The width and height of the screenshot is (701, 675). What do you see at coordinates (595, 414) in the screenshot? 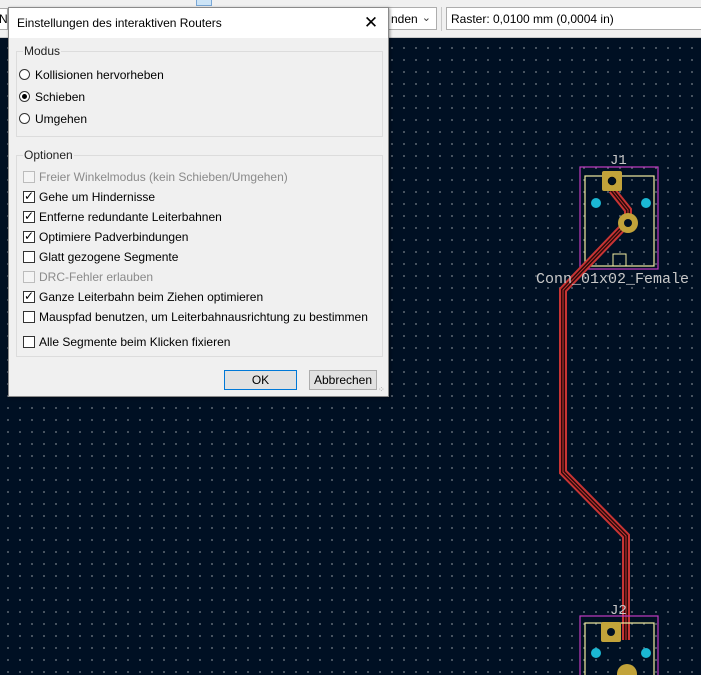
I see `trace-inner` at bounding box center [595, 414].